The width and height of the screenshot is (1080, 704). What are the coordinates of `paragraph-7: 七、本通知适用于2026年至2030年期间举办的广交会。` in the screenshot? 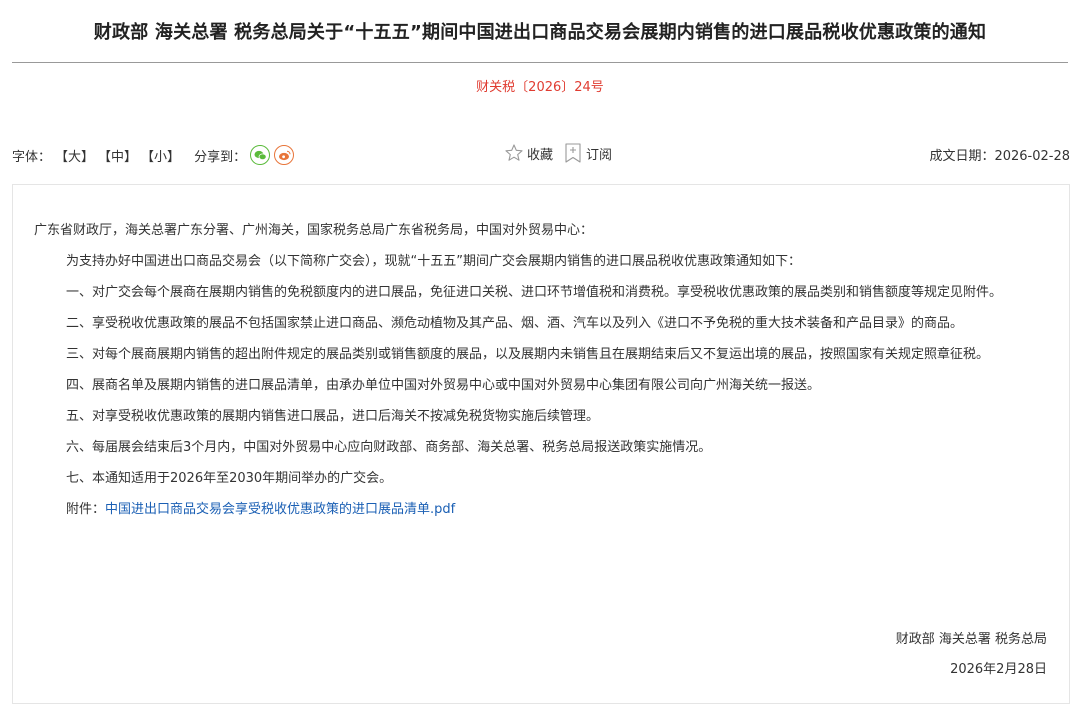 It's located at (229, 478).